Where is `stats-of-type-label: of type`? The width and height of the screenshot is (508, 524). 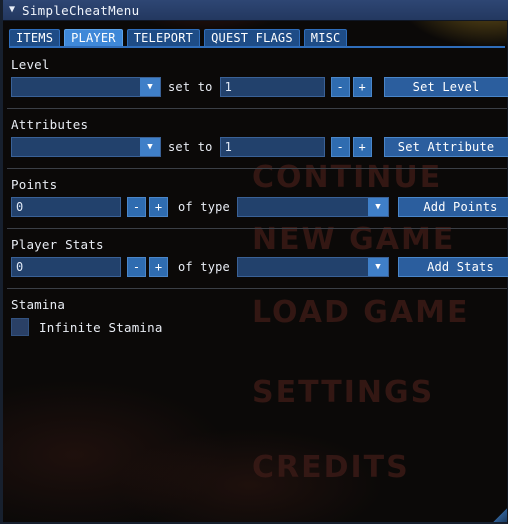
stats-of-type-label: of type is located at coordinates (204, 267).